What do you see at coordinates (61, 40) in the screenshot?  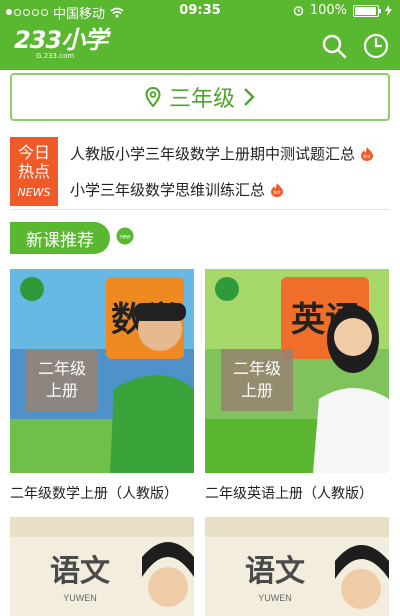 I see `logo-text: 233小学` at bounding box center [61, 40].